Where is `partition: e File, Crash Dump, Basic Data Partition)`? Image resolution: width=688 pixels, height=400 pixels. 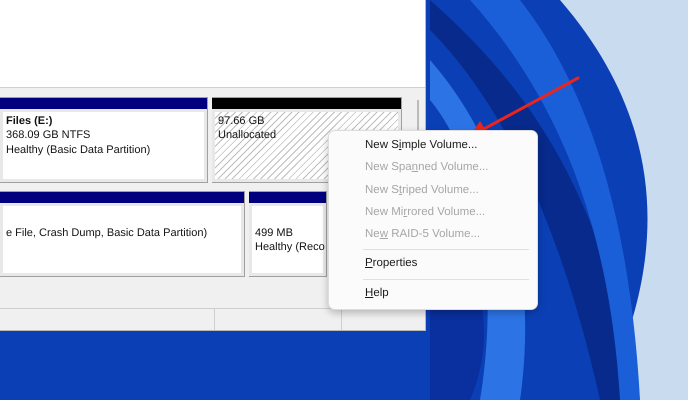 partition: e File, Crash Dump, Basic Data Partition) is located at coordinates (122, 234).